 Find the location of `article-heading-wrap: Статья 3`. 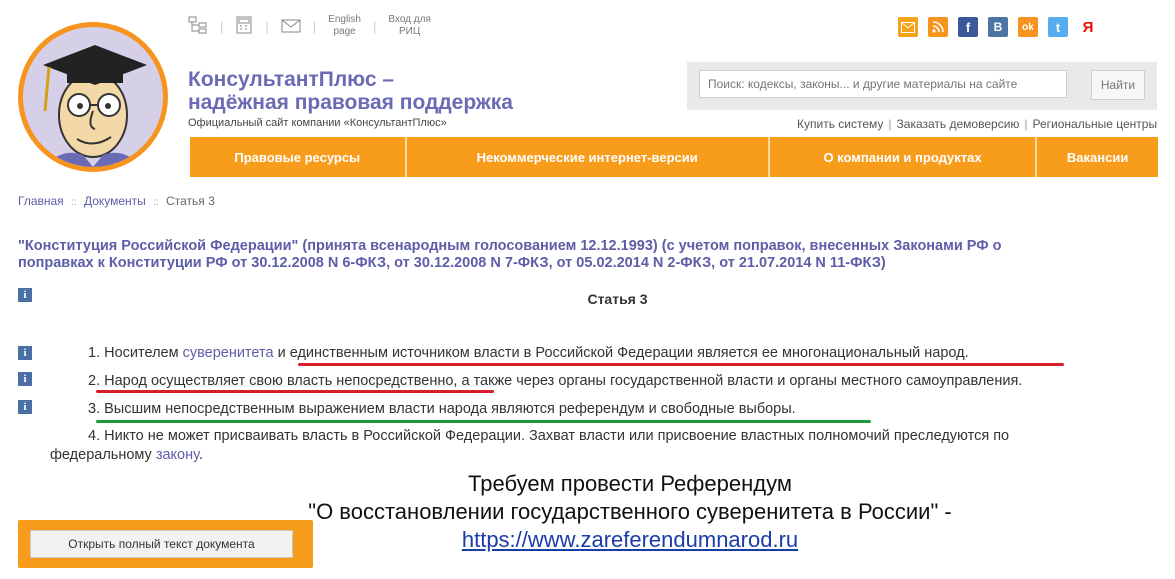

article-heading-wrap: Статья 3 is located at coordinates (587, 299).